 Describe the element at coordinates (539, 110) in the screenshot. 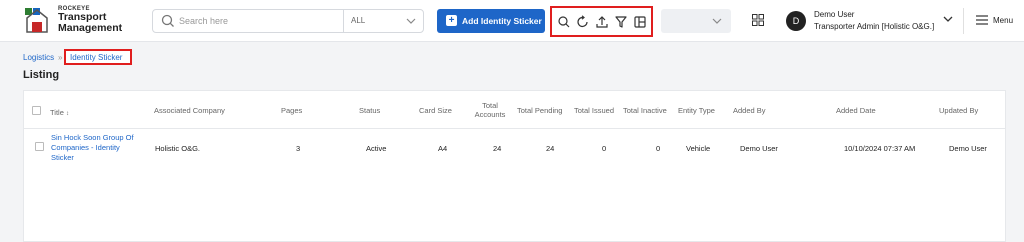

I see `header-total-pending: Total Pending` at that location.